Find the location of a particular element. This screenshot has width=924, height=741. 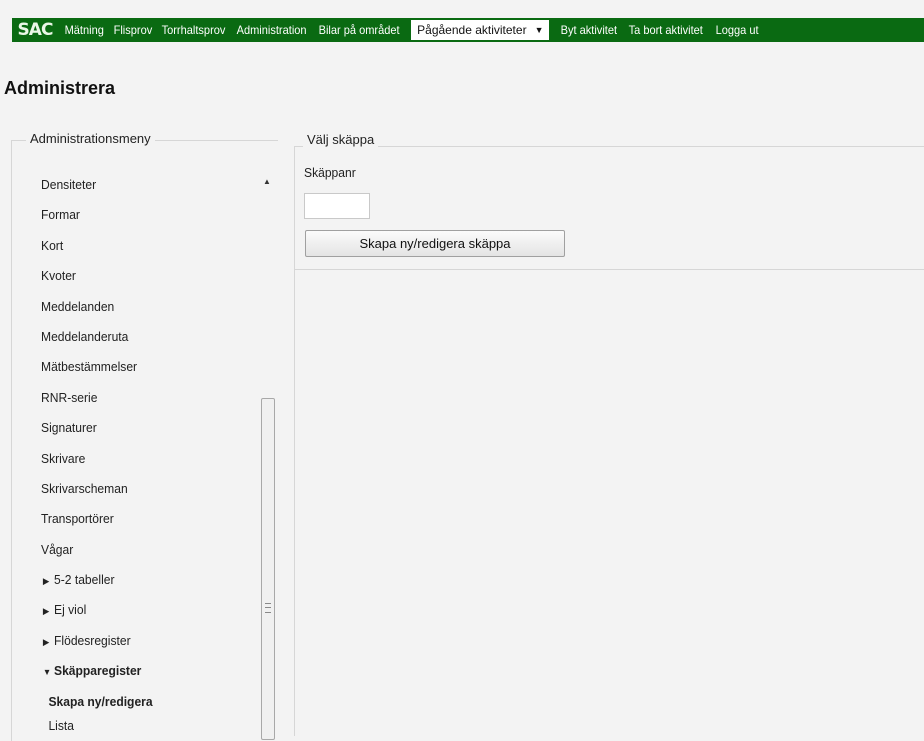

menu-item-kort: Kort is located at coordinates (97, 246).